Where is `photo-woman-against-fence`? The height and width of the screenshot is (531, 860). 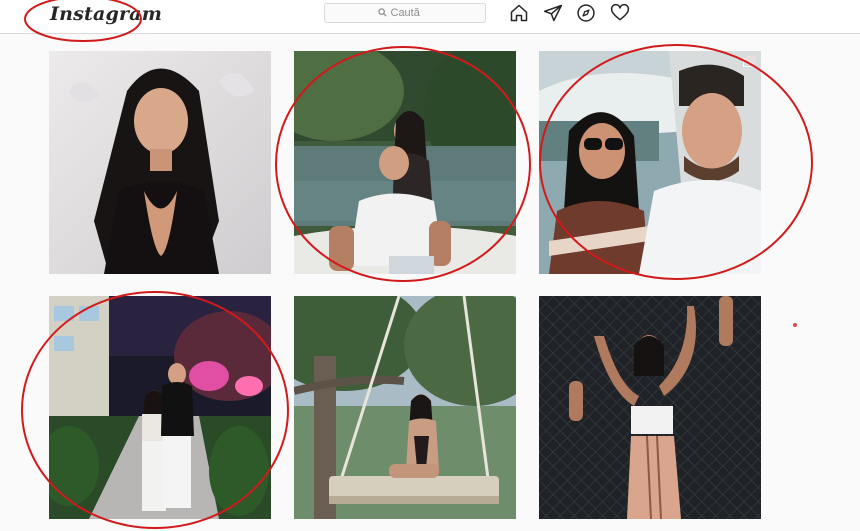
photo-woman-against-fence is located at coordinates (650, 407).